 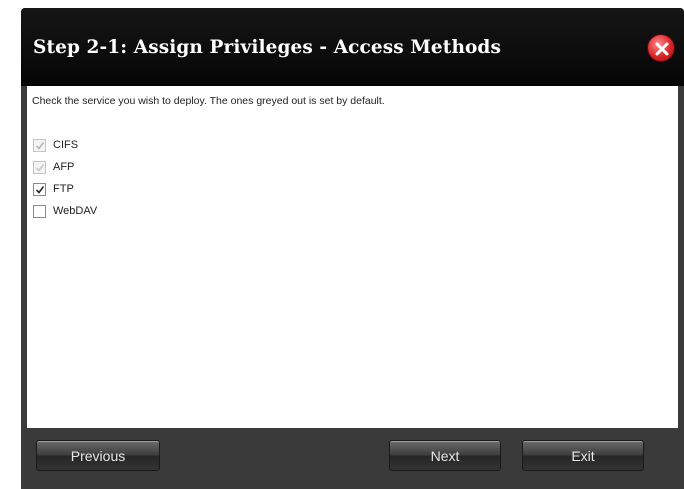 What do you see at coordinates (39, 189) in the screenshot?
I see `ftp-checkbox` at bounding box center [39, 189].